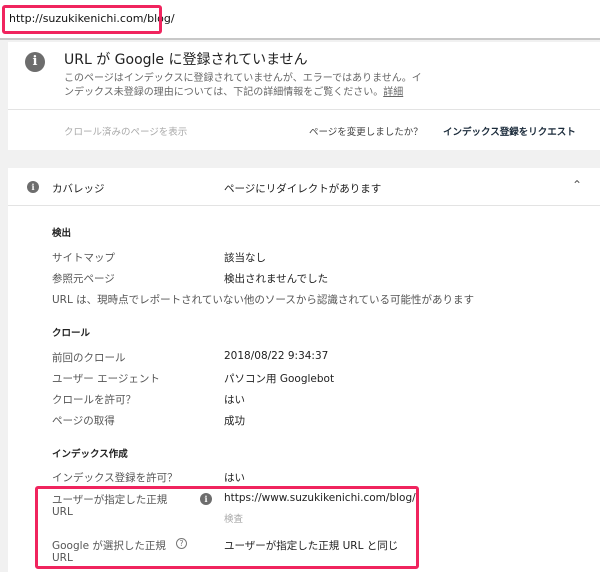  Describe the element at coordinates (393, 92) in the screenshot. I see `details-link: 詳細` at that location.